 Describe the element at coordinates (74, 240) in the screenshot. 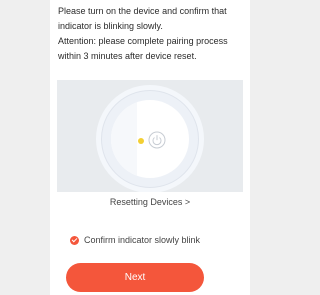

I see `check-circle-icon` at that location.